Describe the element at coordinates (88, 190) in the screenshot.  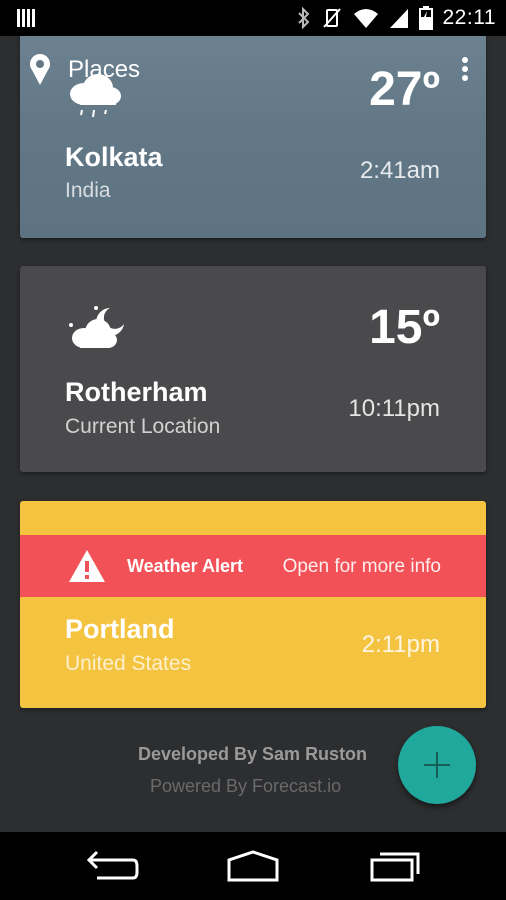
I see `country-name: India` at that location.